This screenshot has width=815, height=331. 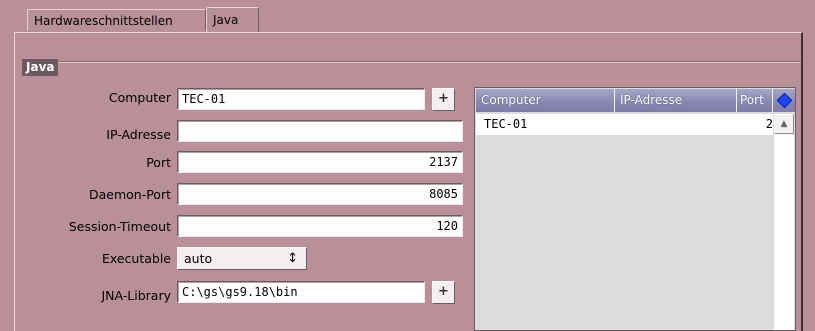 I want to click on executable-select: auto ↕, so click(x=242, y=258).